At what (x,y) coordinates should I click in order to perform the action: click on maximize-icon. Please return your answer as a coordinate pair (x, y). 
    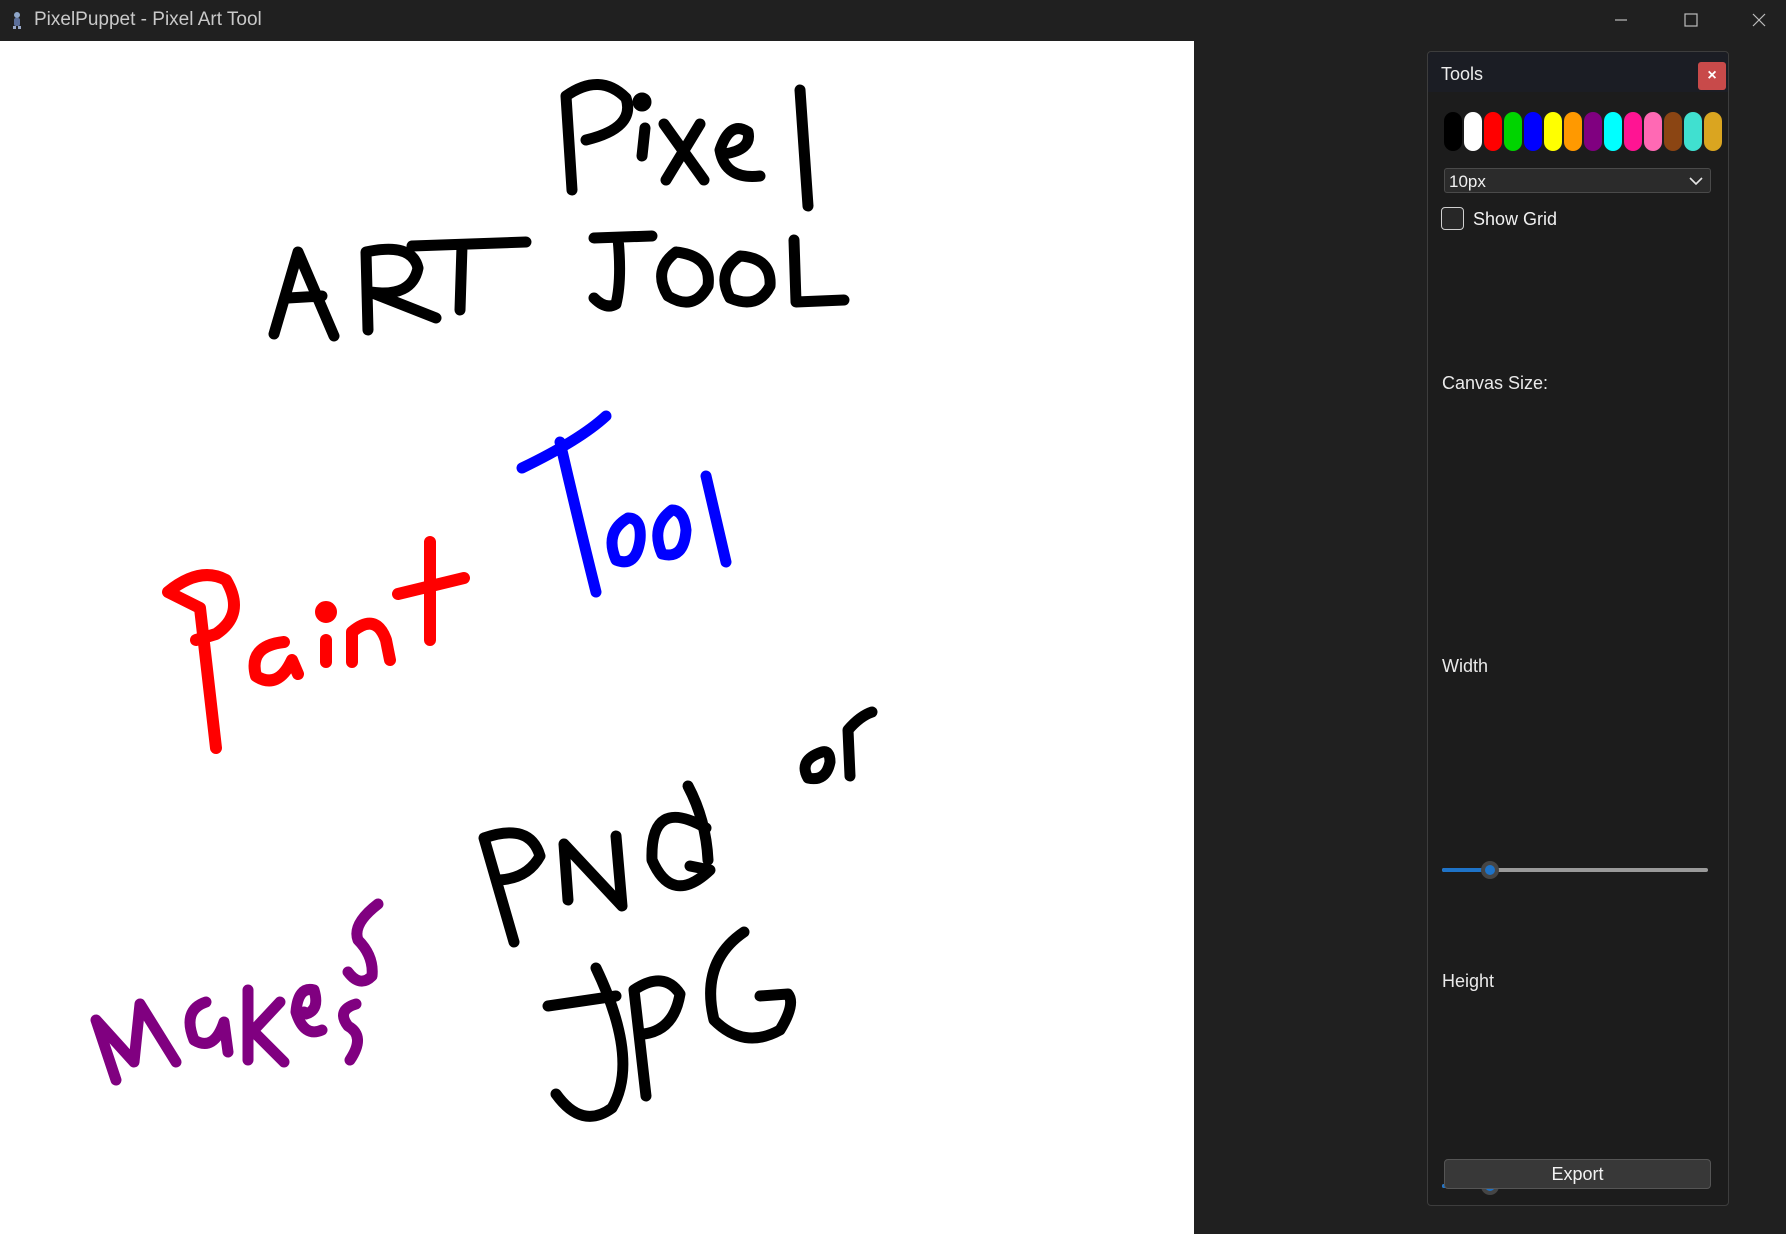
    Looking at the image, I should click on (1691, 20).